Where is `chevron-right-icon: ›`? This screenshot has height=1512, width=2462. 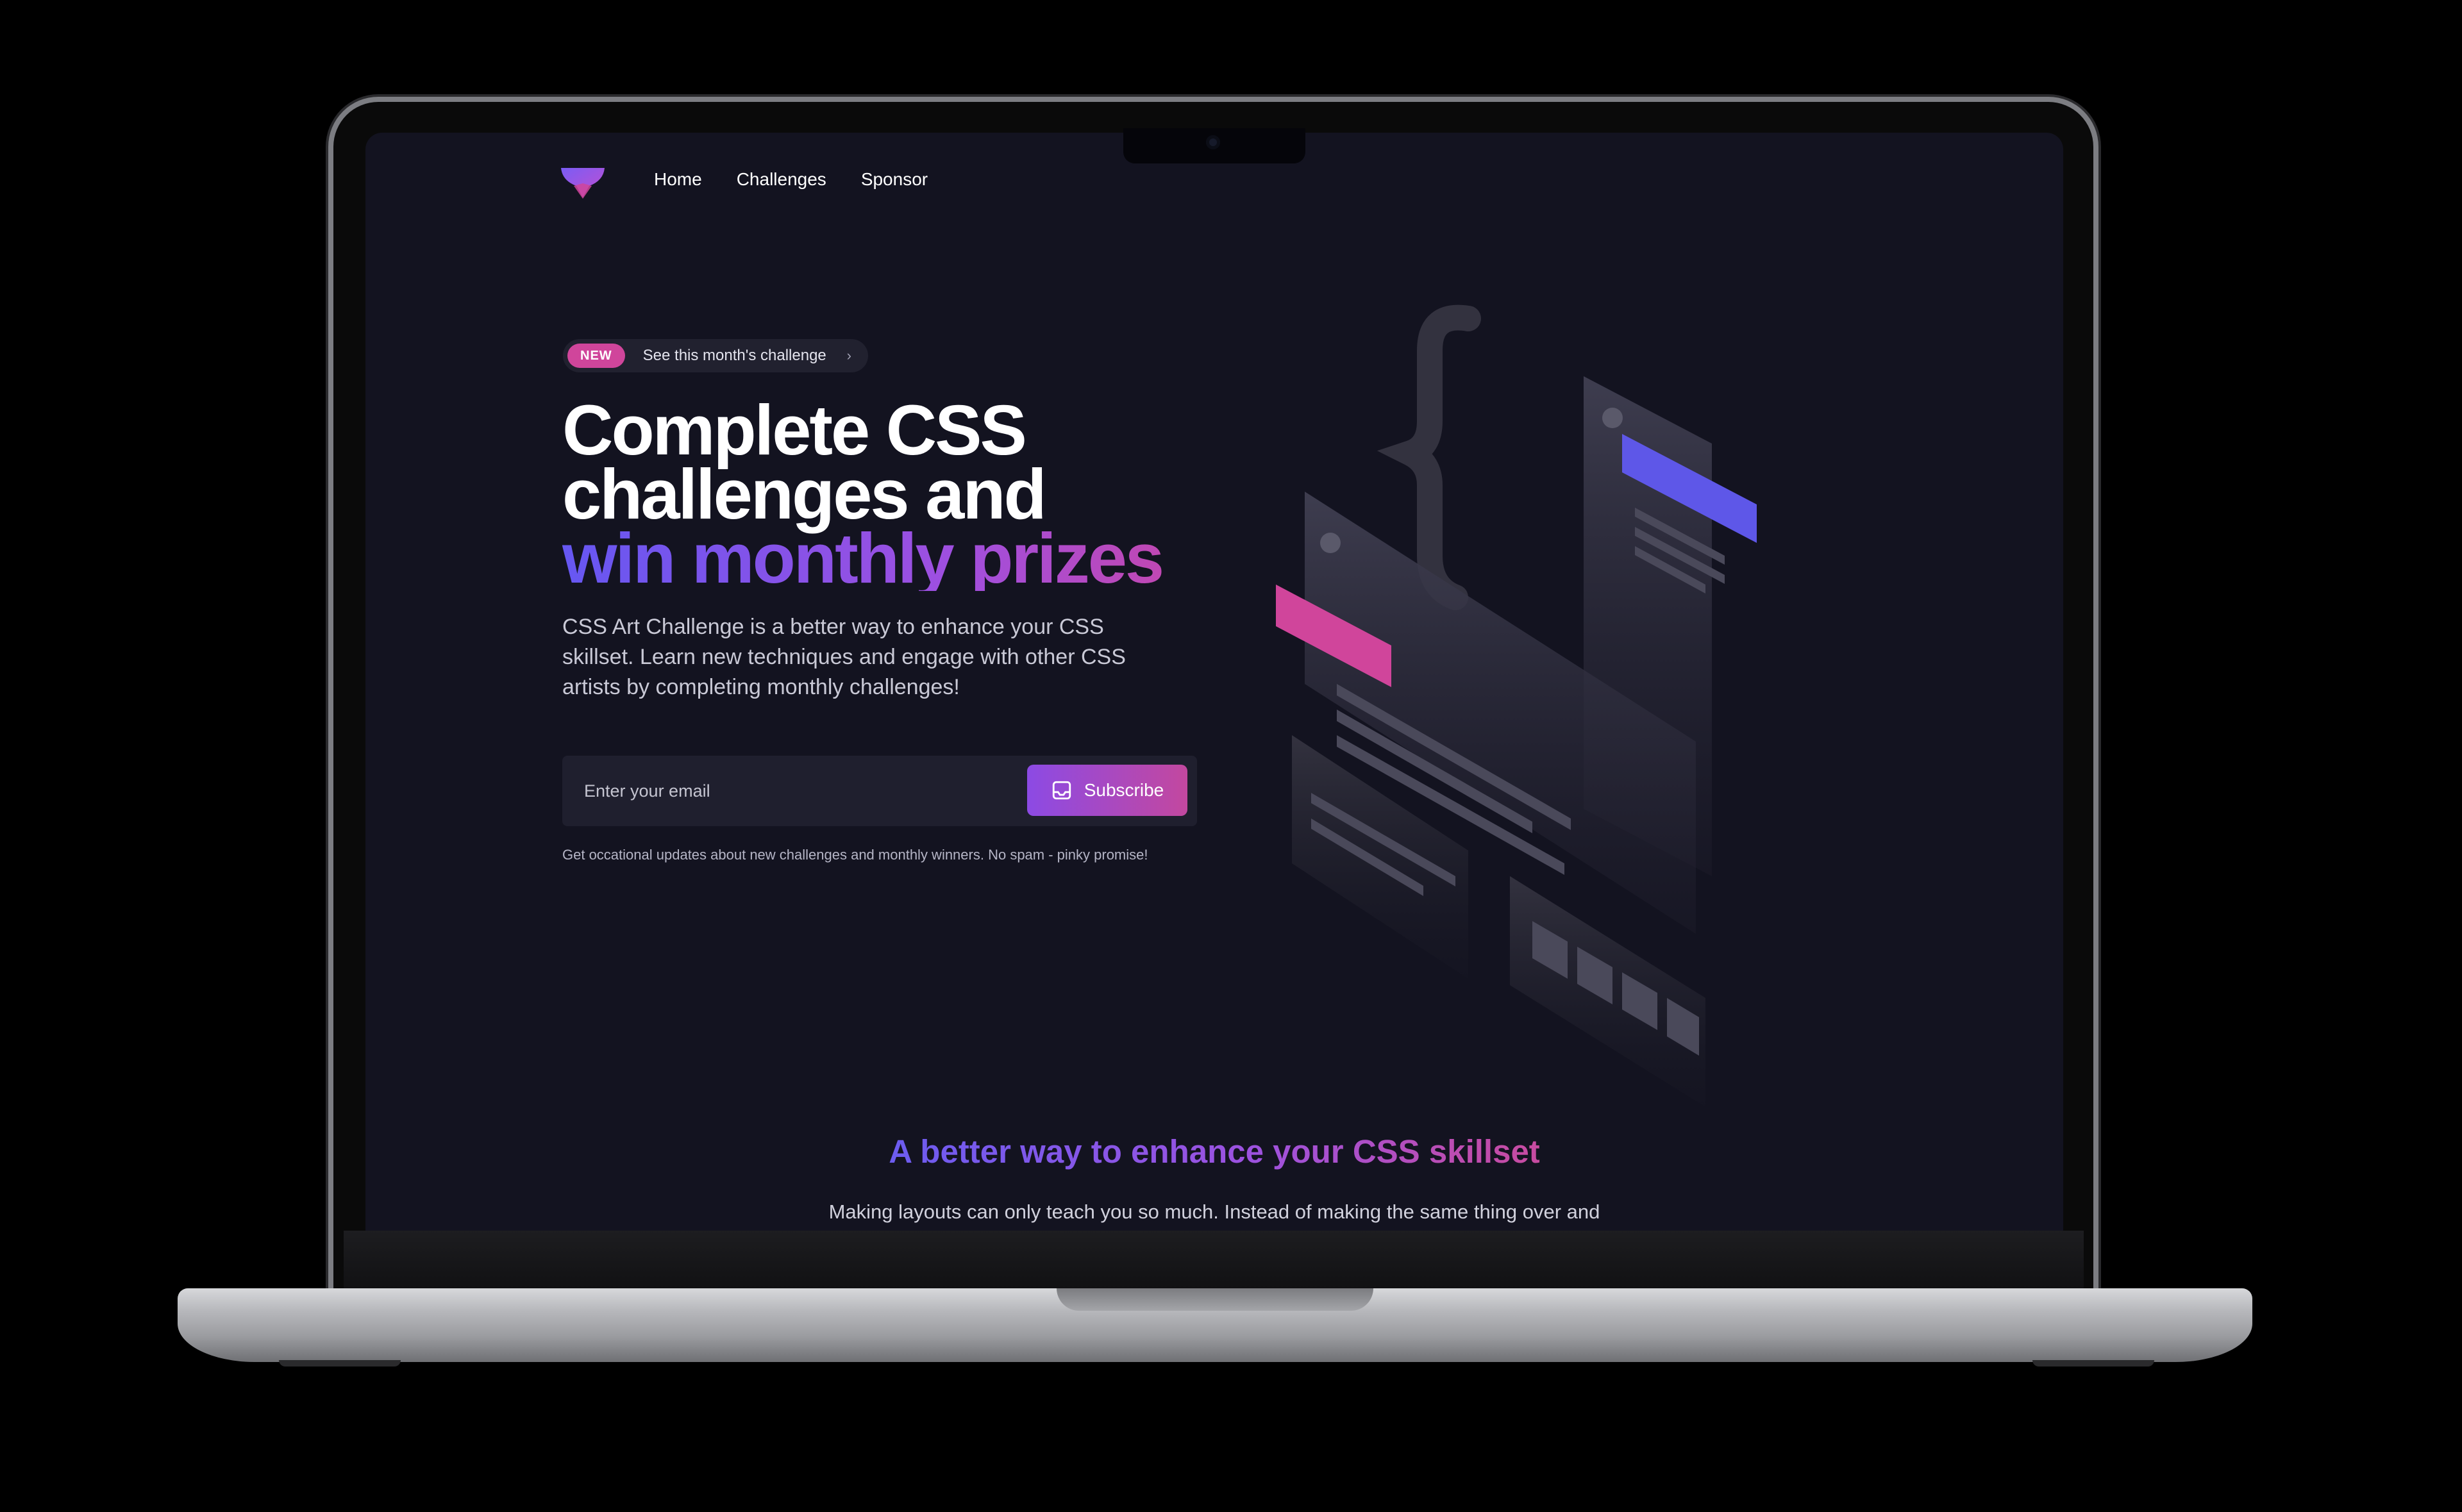
chevron-right-icon: › is located at coordinates (848, 355).